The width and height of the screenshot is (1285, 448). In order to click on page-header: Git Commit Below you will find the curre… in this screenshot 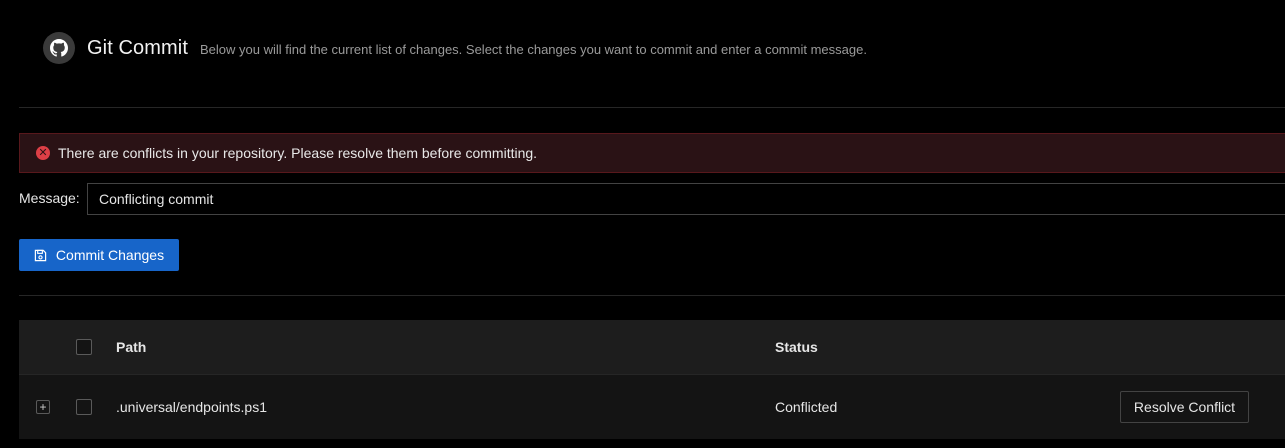, I will do `click(455, 48)`.